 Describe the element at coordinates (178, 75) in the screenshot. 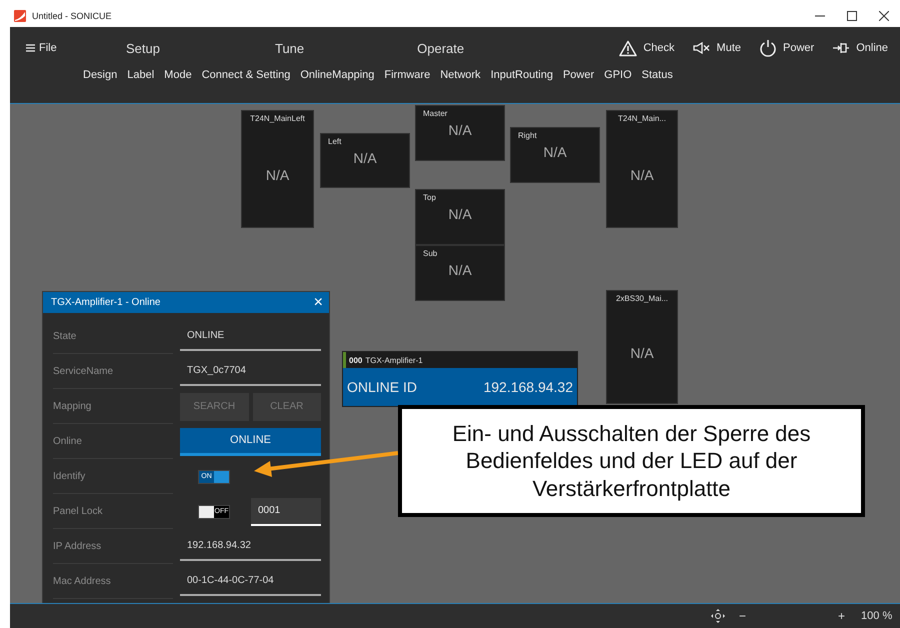

I see `sub-tab: Mode` at that location.